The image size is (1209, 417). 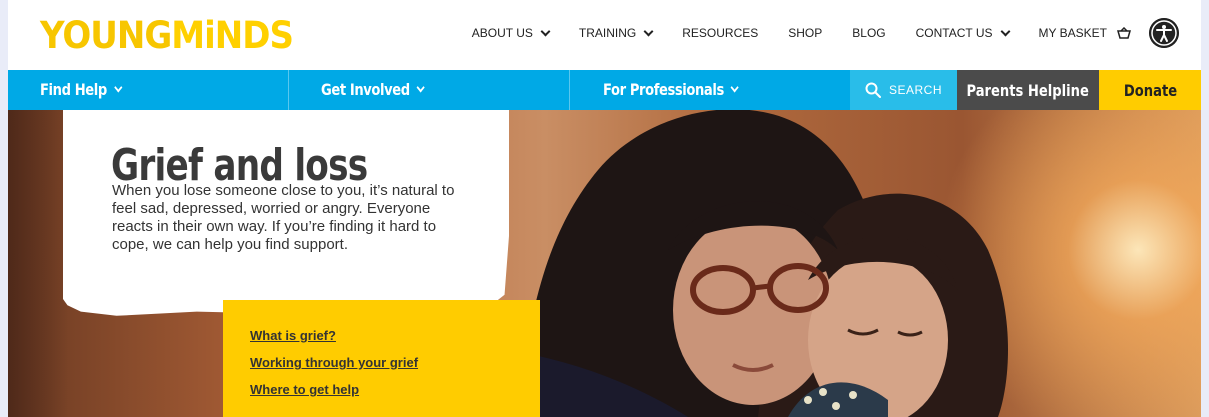 I want to click on nav-find-help: Find Help, so click(x=81, y=90).